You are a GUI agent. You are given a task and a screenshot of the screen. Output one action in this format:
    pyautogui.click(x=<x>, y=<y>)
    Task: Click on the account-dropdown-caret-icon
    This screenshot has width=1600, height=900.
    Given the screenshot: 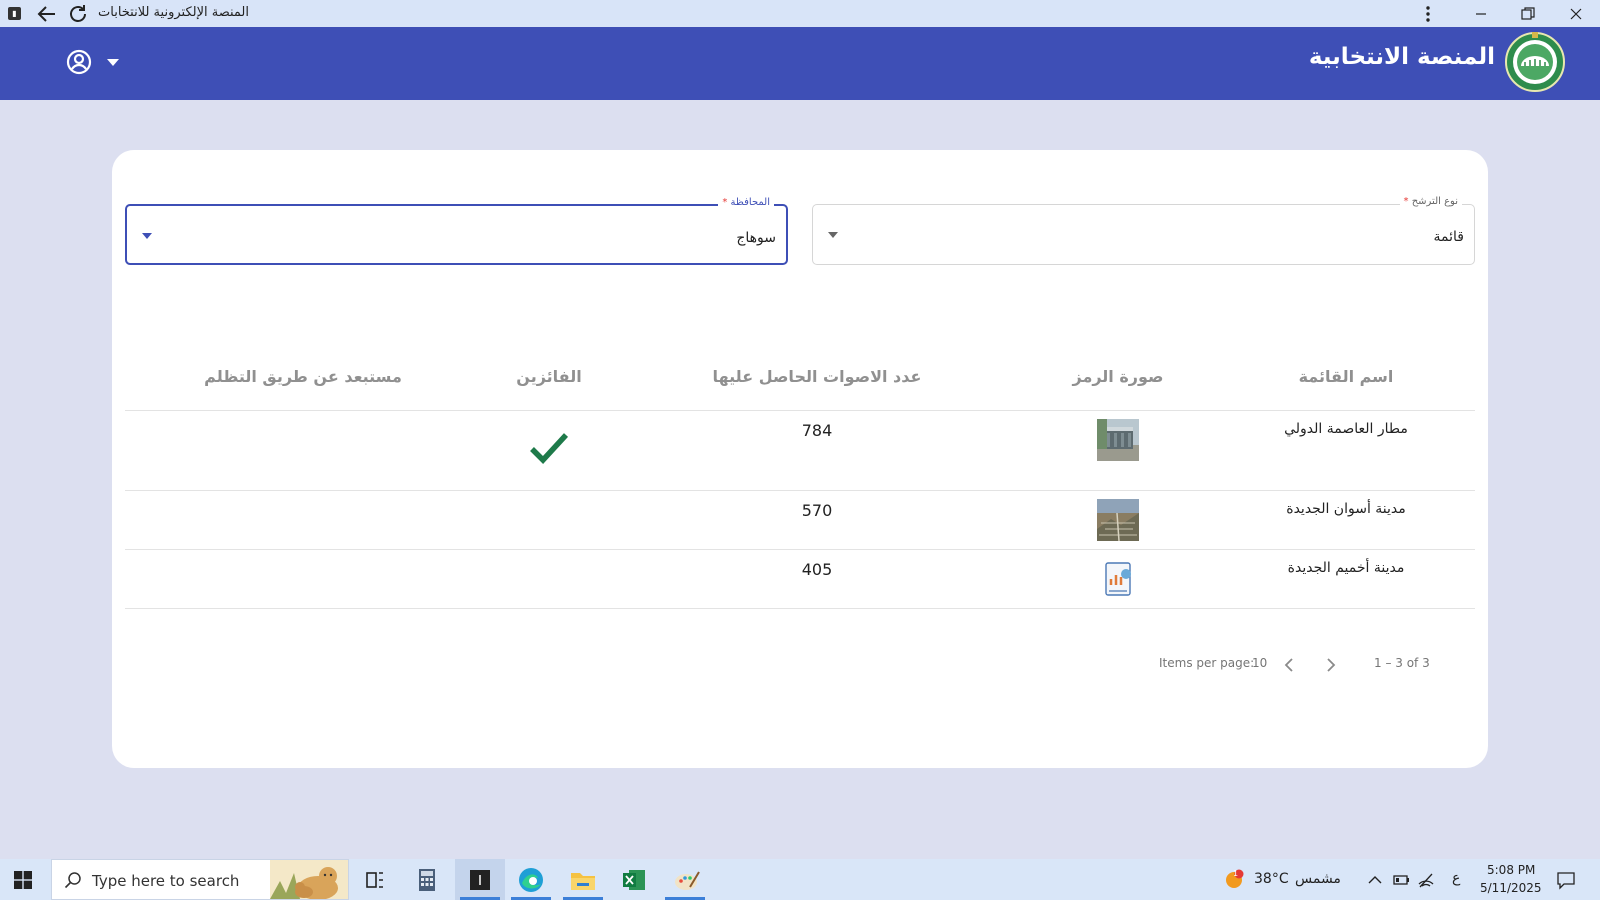 What is the action you would take?
    pyautogui.click(x=113, y=62)
    